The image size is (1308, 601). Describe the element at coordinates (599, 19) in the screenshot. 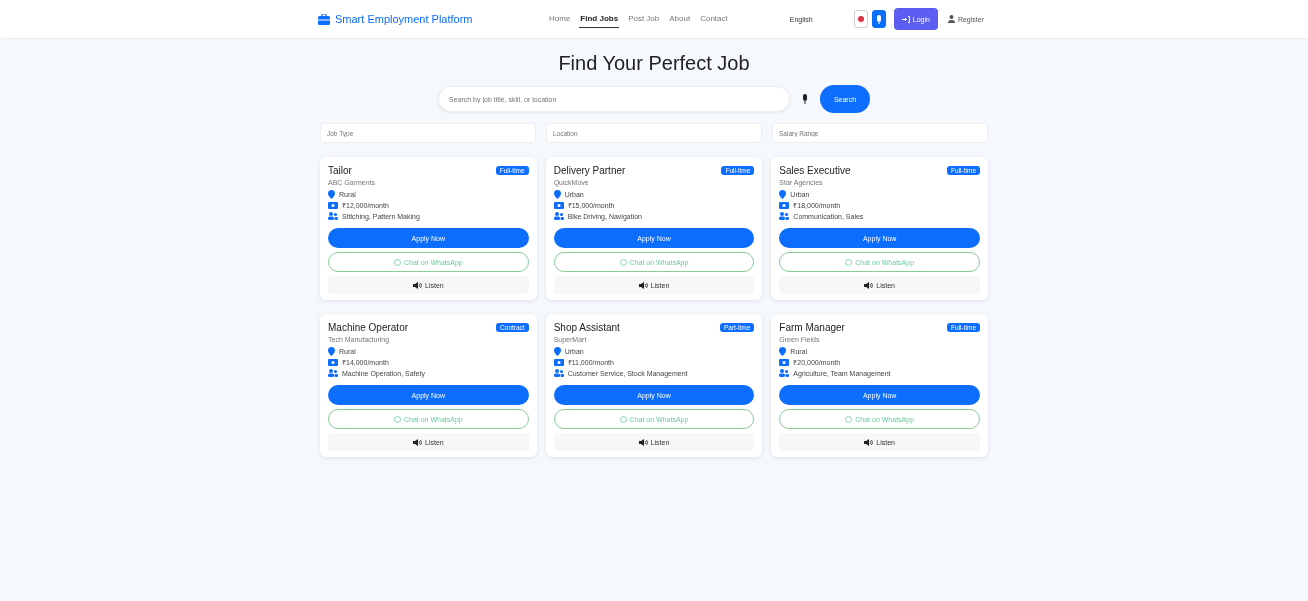

I see `nav-link: Find Jobs` at that location.